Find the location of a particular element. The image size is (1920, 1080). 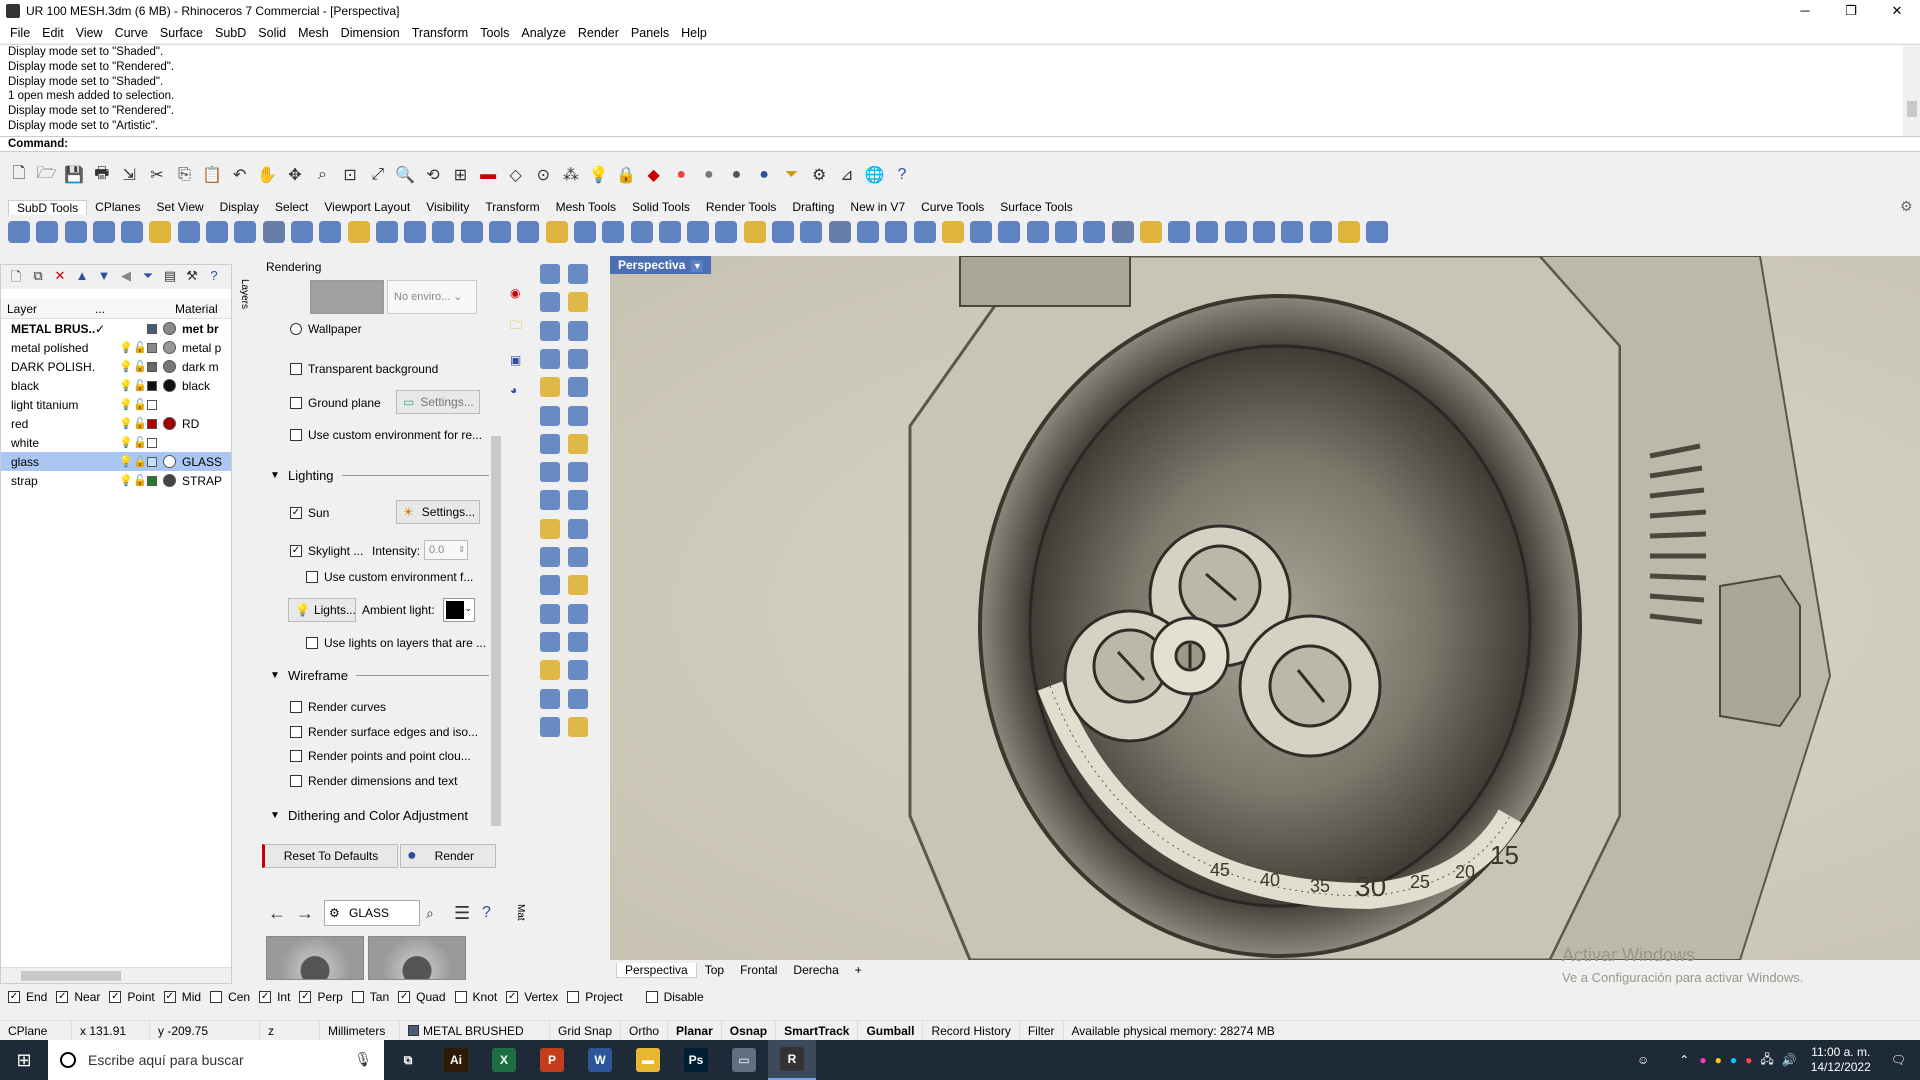

materials-scrollbar is located at coordinates (498, 956).